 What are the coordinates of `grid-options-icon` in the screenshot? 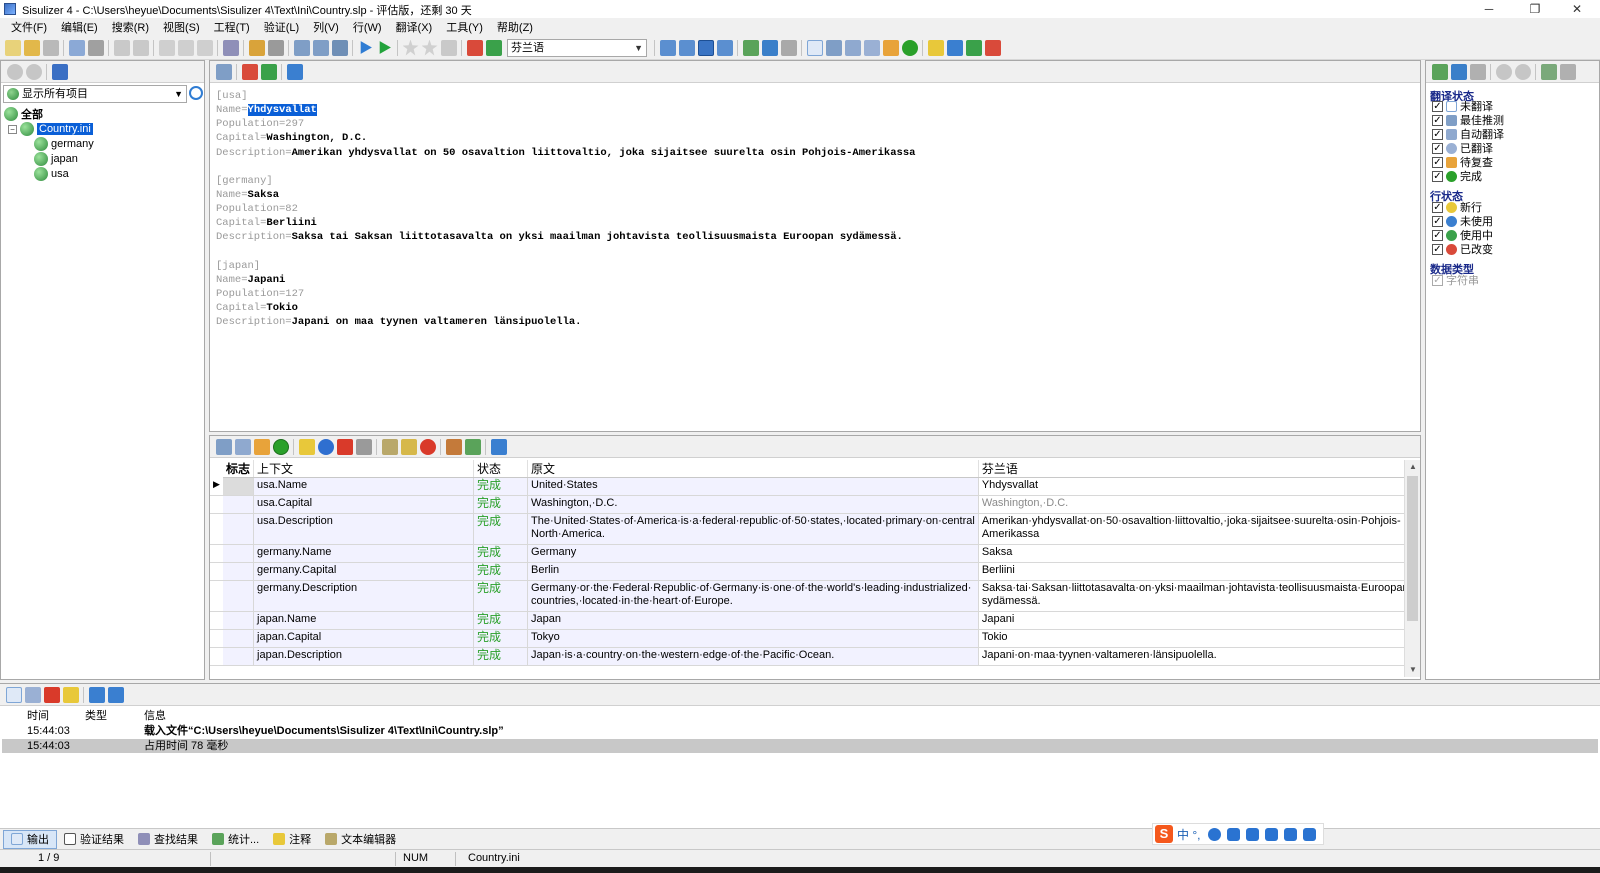 It's located at (498, 446).